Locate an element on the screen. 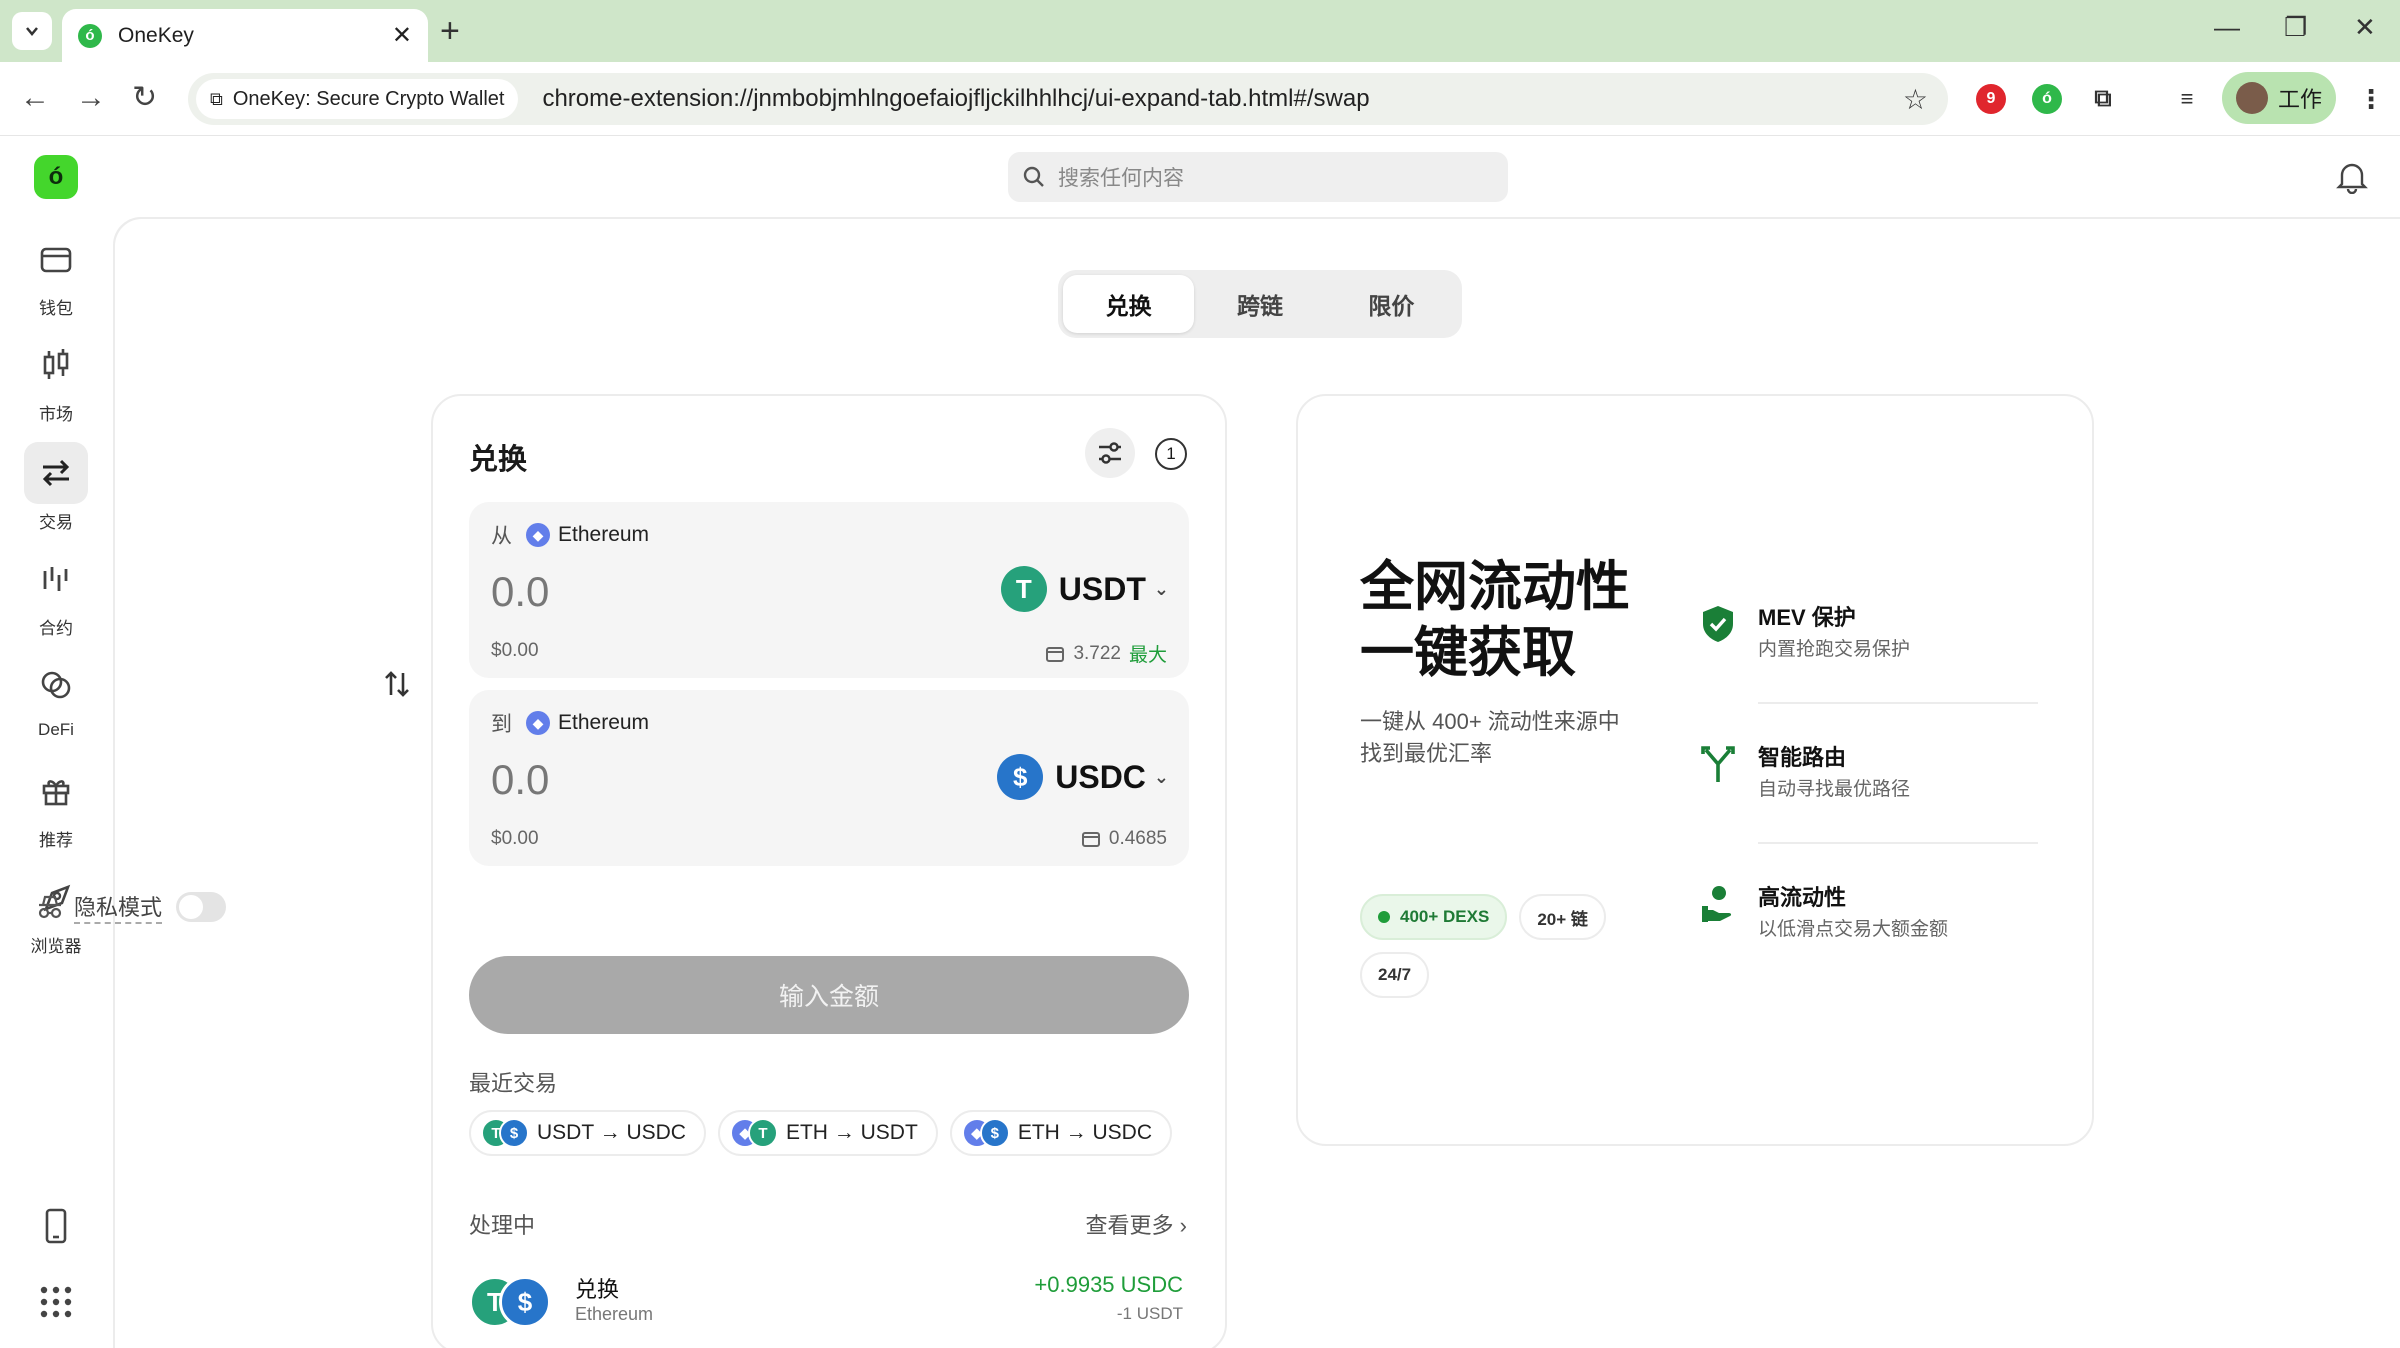 This screenshot has width=2400, height=1348. profile-button: 工作 is located at coordinates (2279, 98).